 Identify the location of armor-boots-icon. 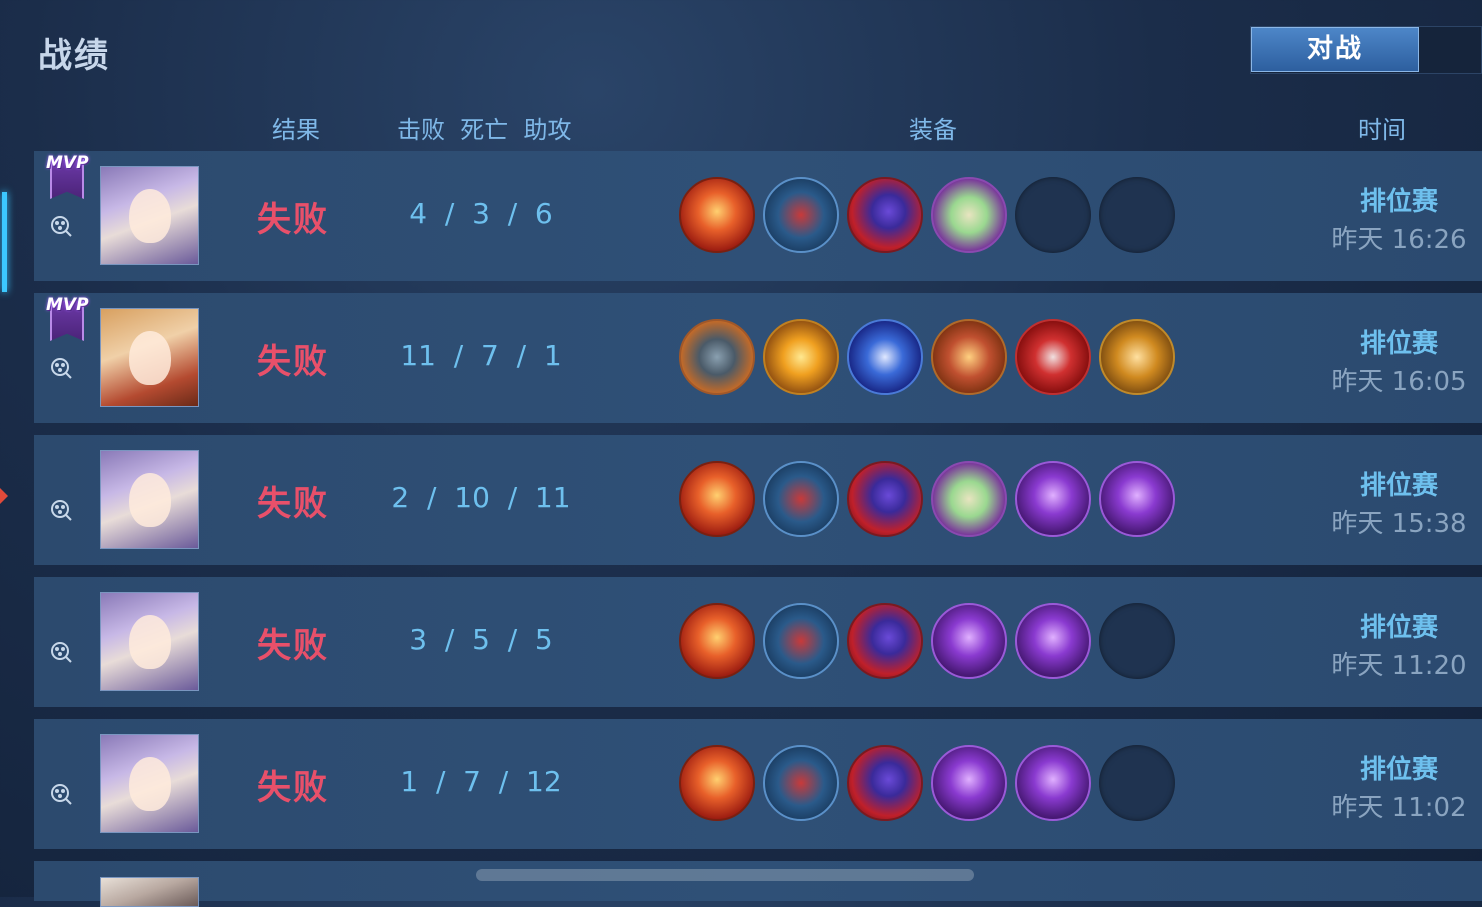
(717, 357).